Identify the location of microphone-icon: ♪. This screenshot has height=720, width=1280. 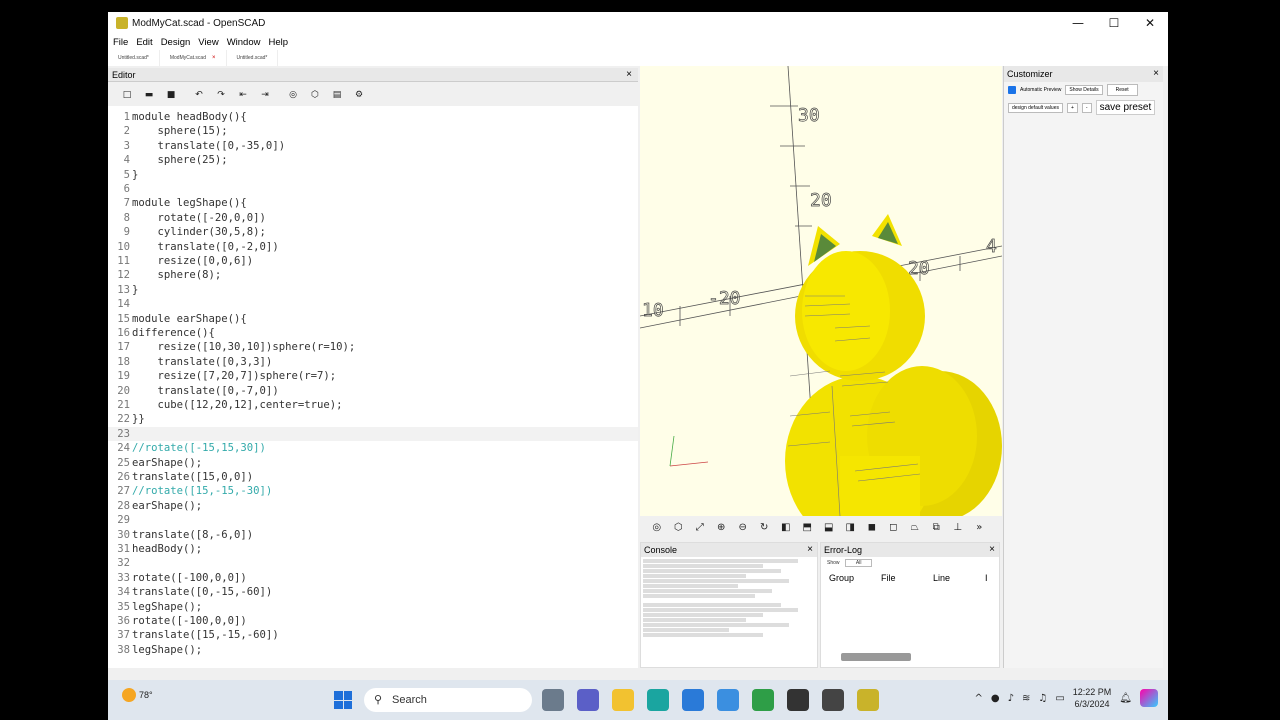
(1011, 698).